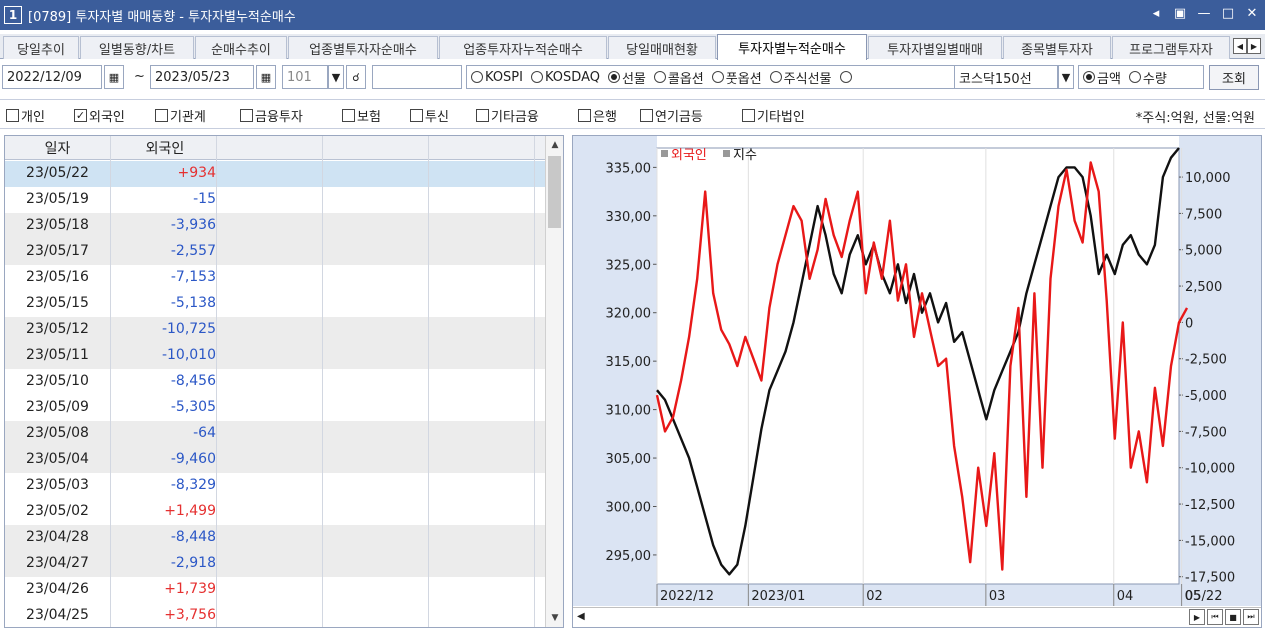  What do you see at coordinates (275, 512) in the screenshot?
I see `table-row: 23/05/02 +1,499` at bounding box center [275, 512].